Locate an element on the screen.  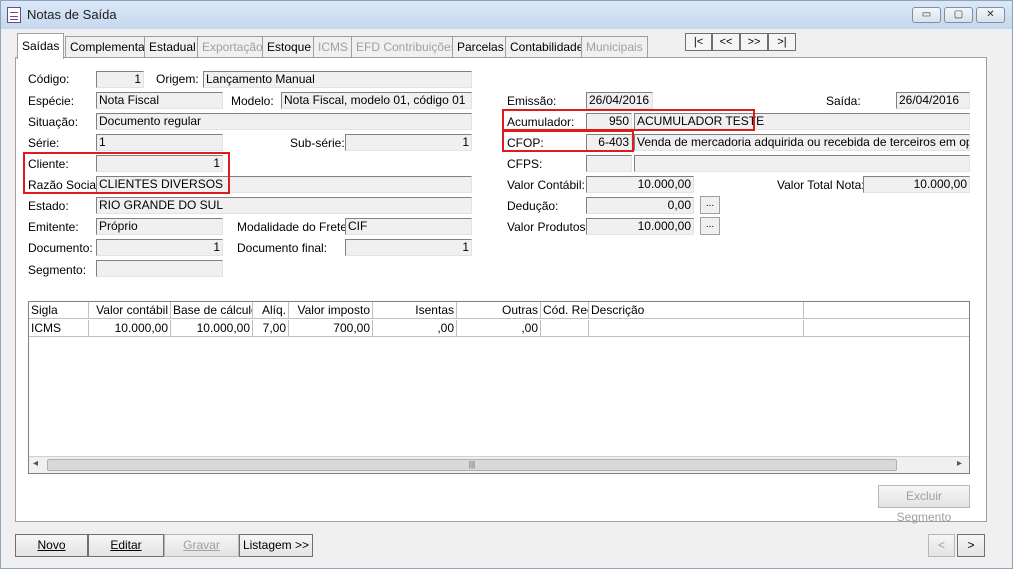
especie-field: Nota Fiscal is located at coordinates (159, 100).